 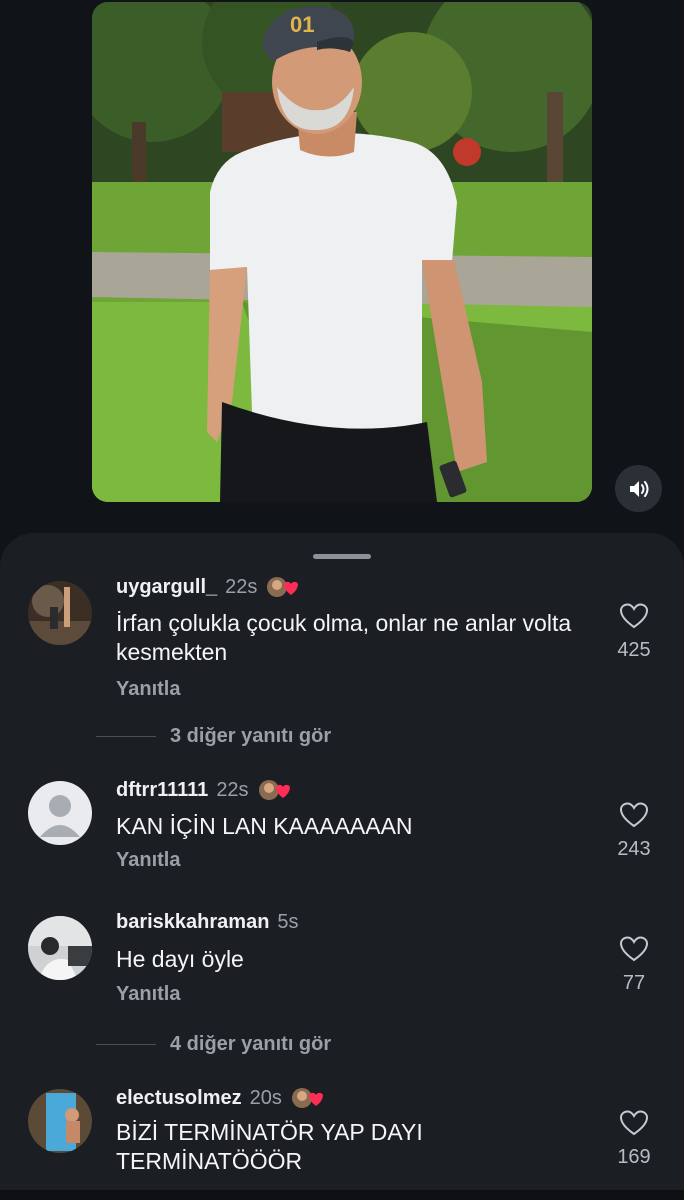 I want to click on comment-time: 20s, so click(x=265, y=1097).